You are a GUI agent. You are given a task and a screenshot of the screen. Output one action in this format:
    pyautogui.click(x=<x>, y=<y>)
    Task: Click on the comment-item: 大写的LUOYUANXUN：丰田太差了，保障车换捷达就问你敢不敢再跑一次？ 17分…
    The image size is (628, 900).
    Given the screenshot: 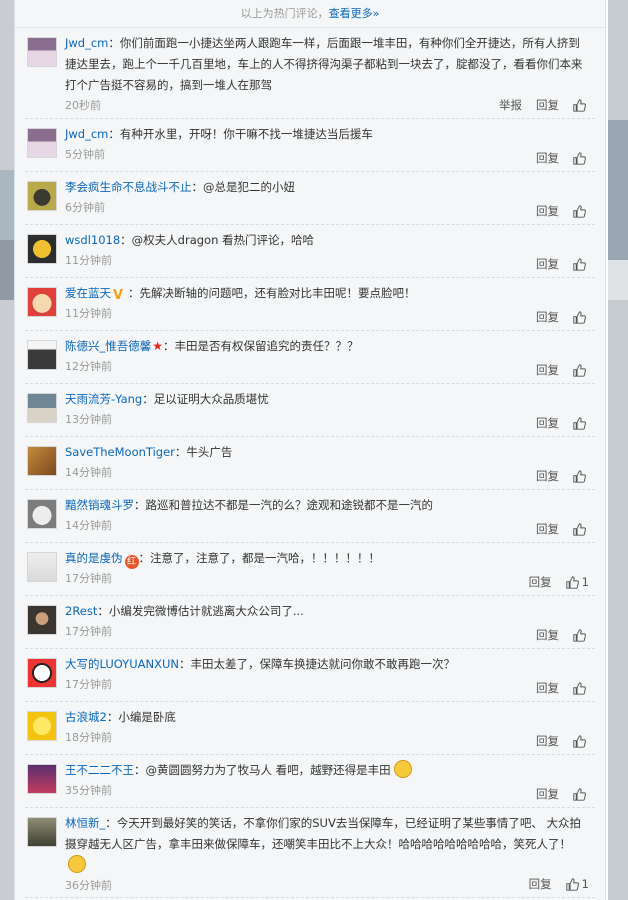 What is the action you would take?
    pyautogui.click(x=310, y=675)
    